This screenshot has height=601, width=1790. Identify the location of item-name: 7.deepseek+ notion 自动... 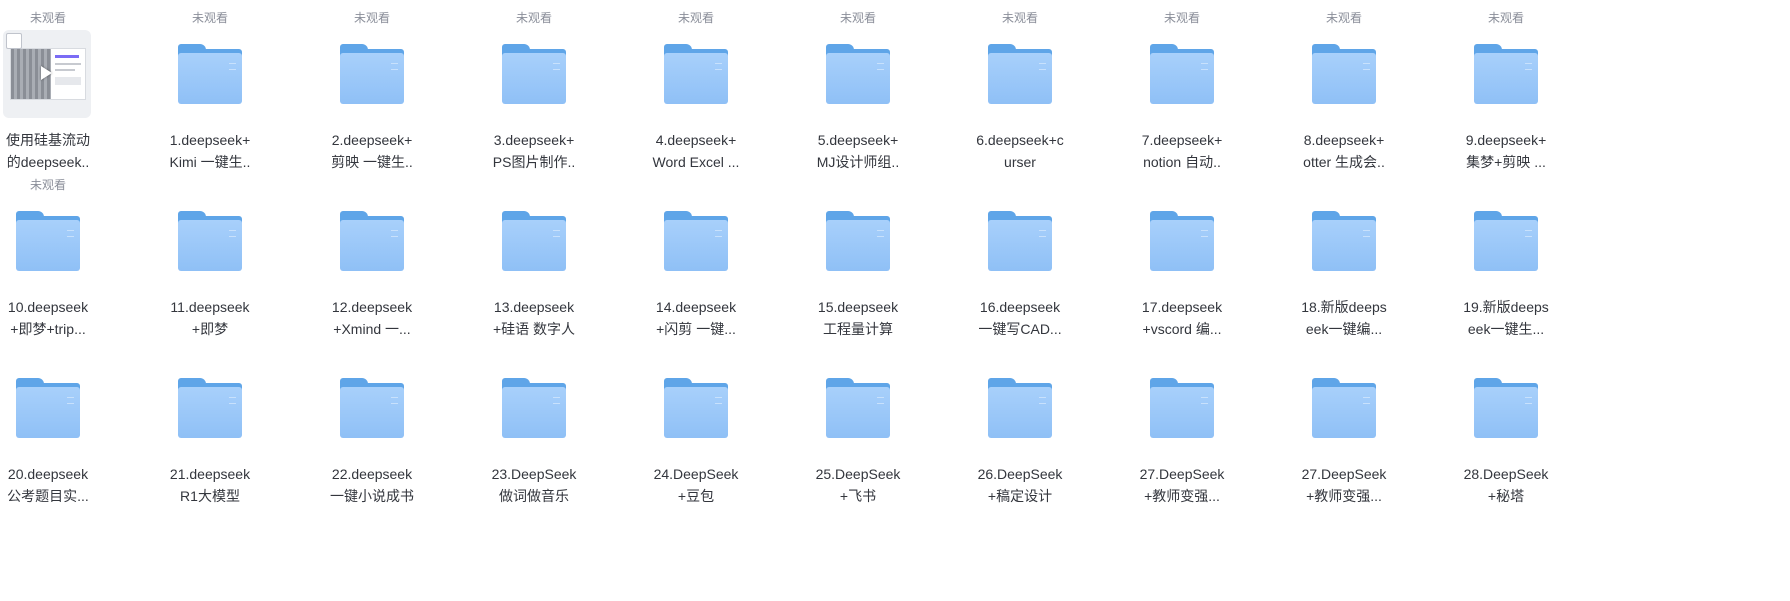
(1182, 151).